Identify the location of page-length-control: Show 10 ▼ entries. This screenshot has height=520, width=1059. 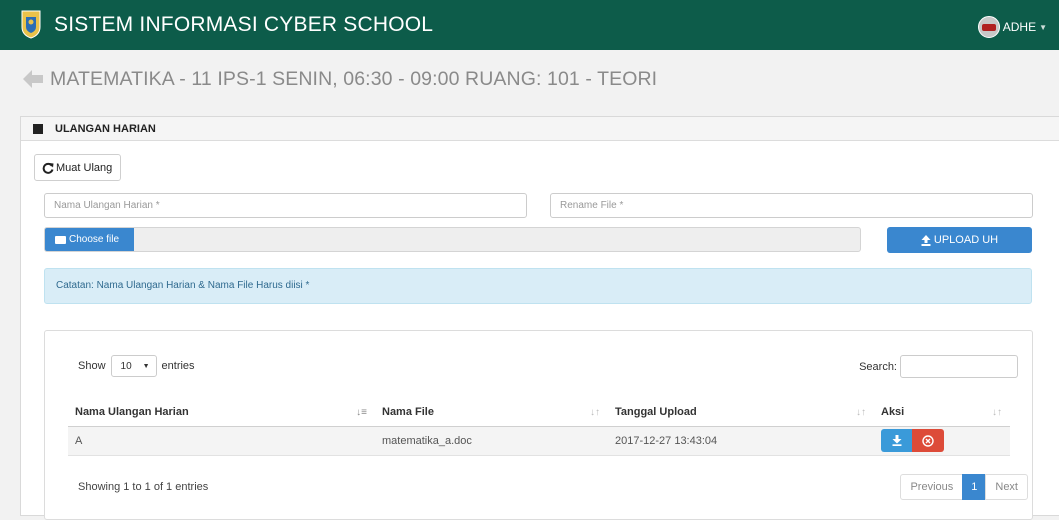
(136, 366).